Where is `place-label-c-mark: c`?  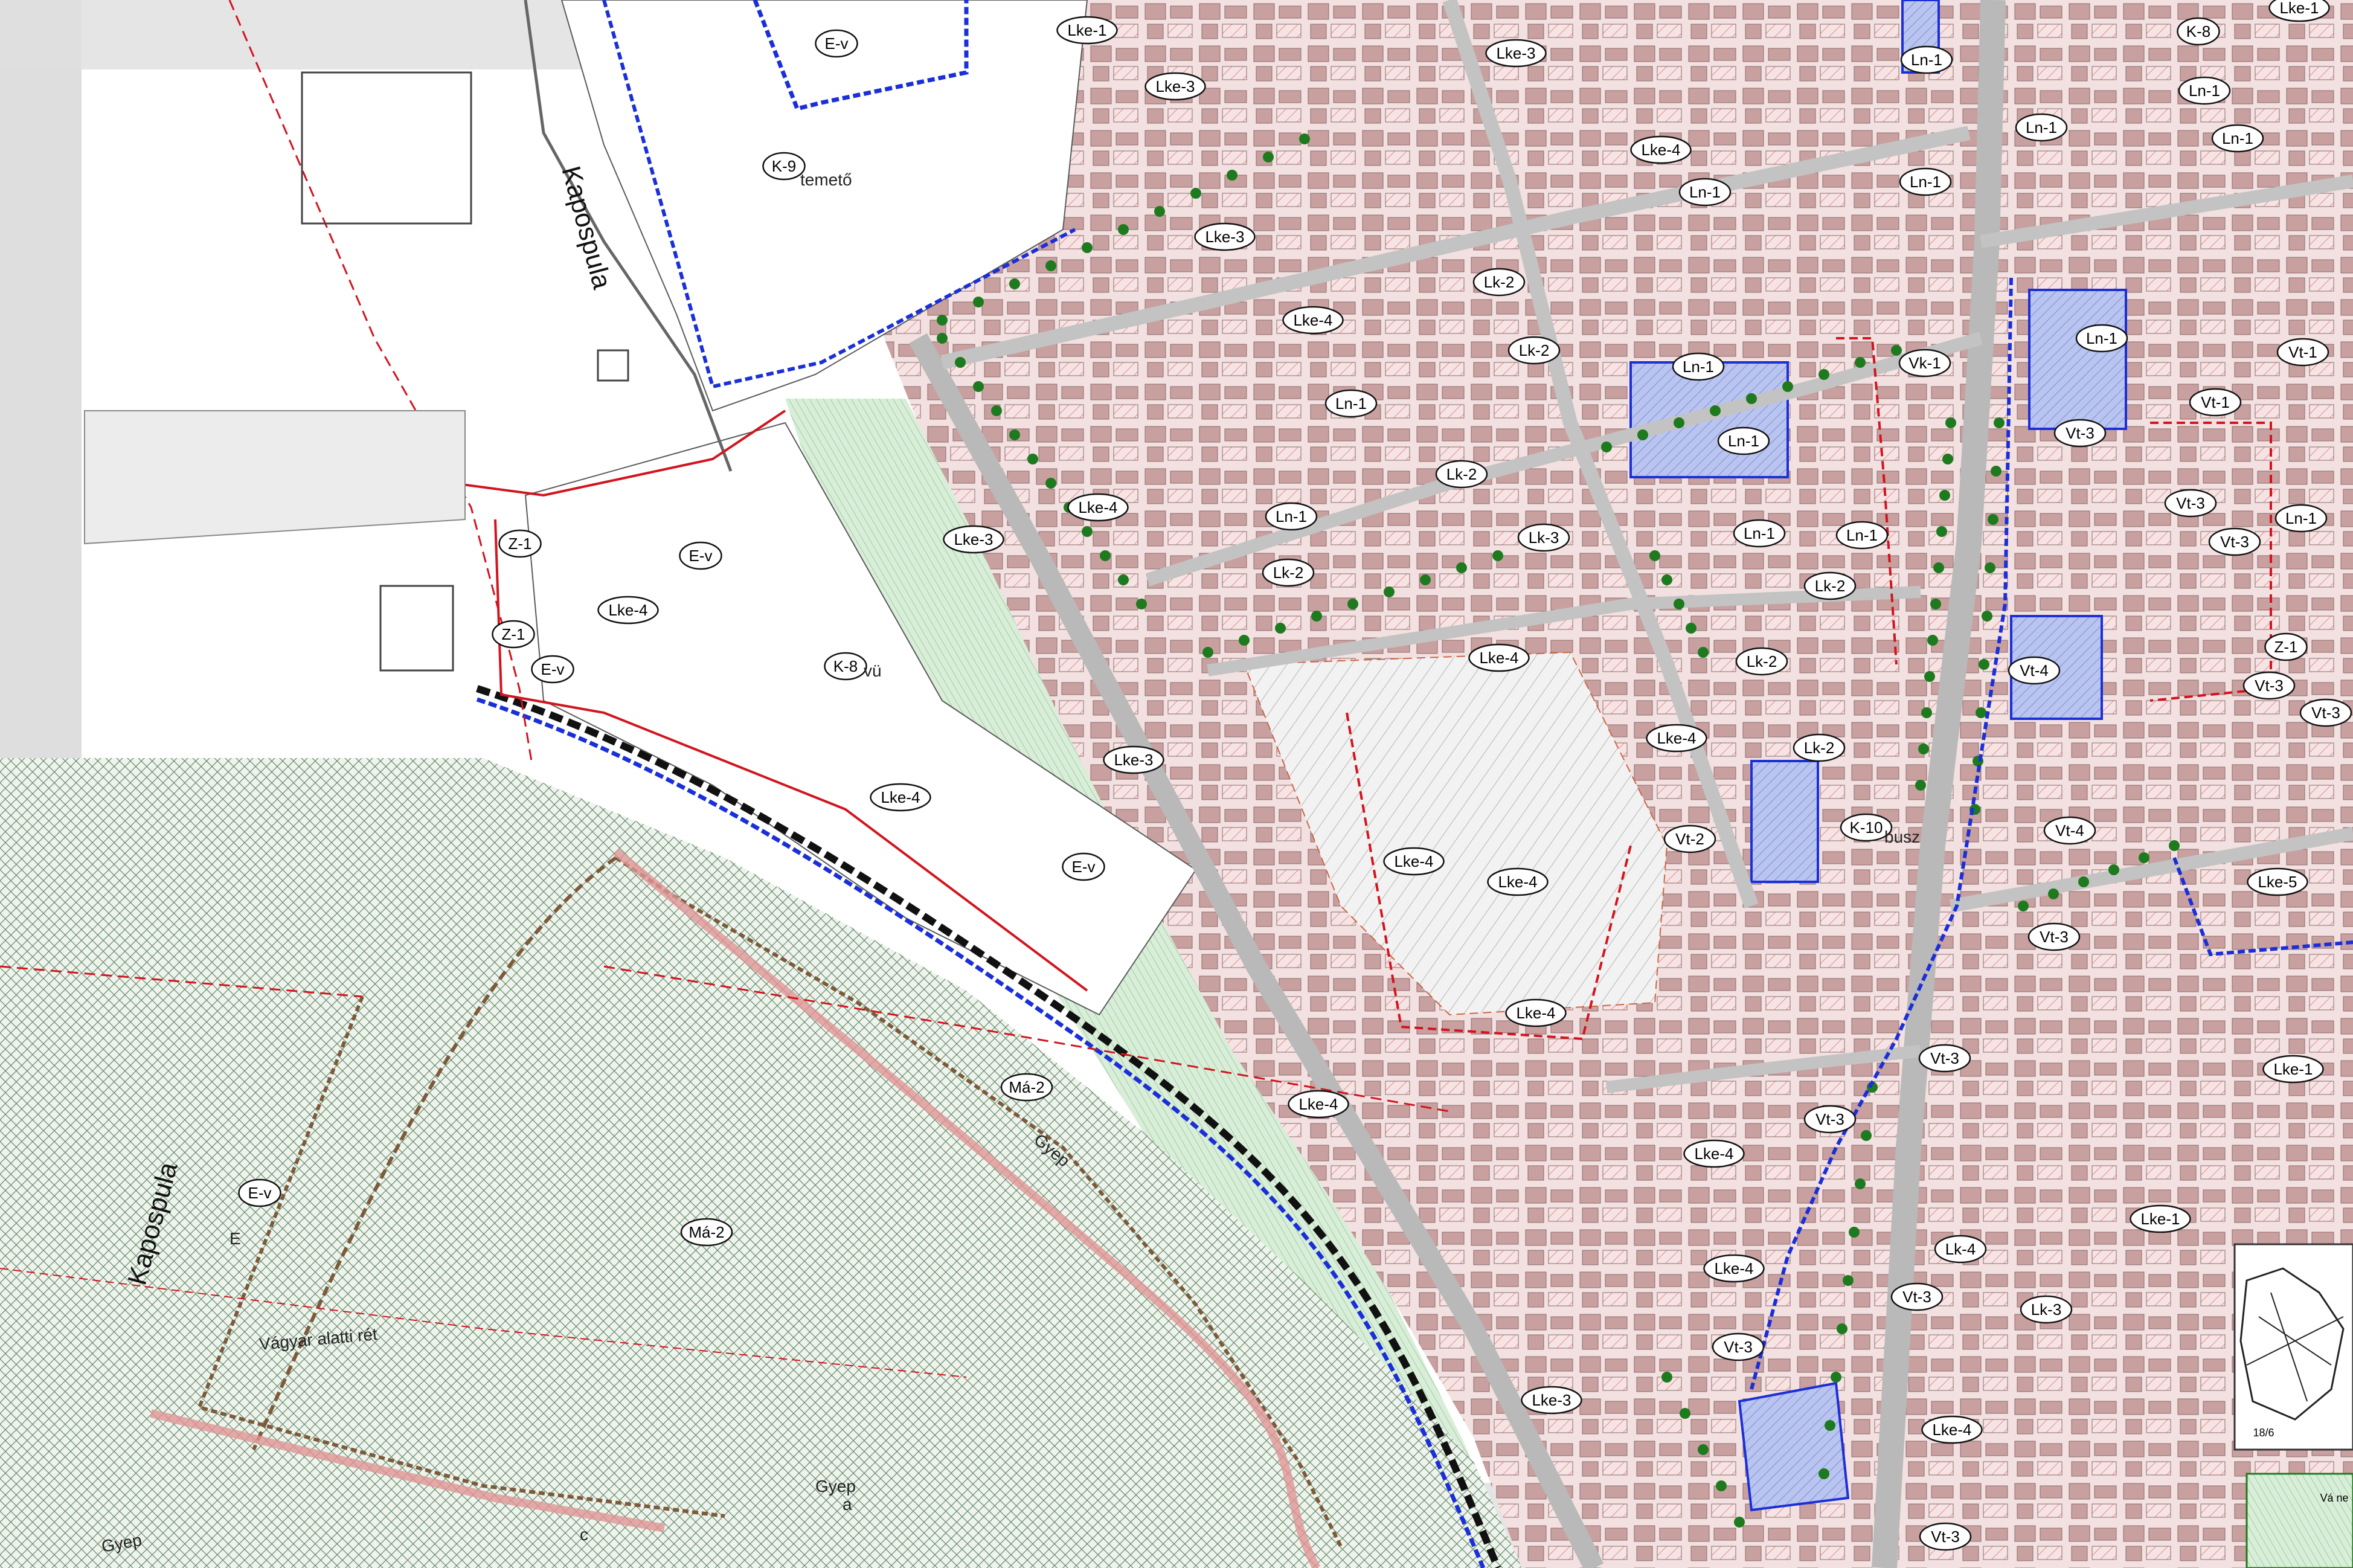 place-label-c-mark: c is located at coordinates (584, 1534).